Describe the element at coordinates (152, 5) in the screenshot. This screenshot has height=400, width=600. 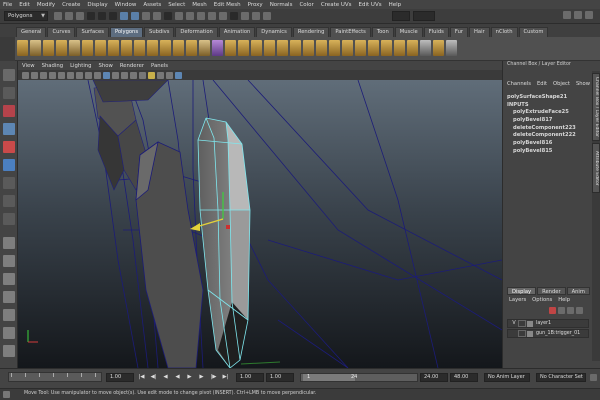
I see `menu-assets: Assets` at that location.